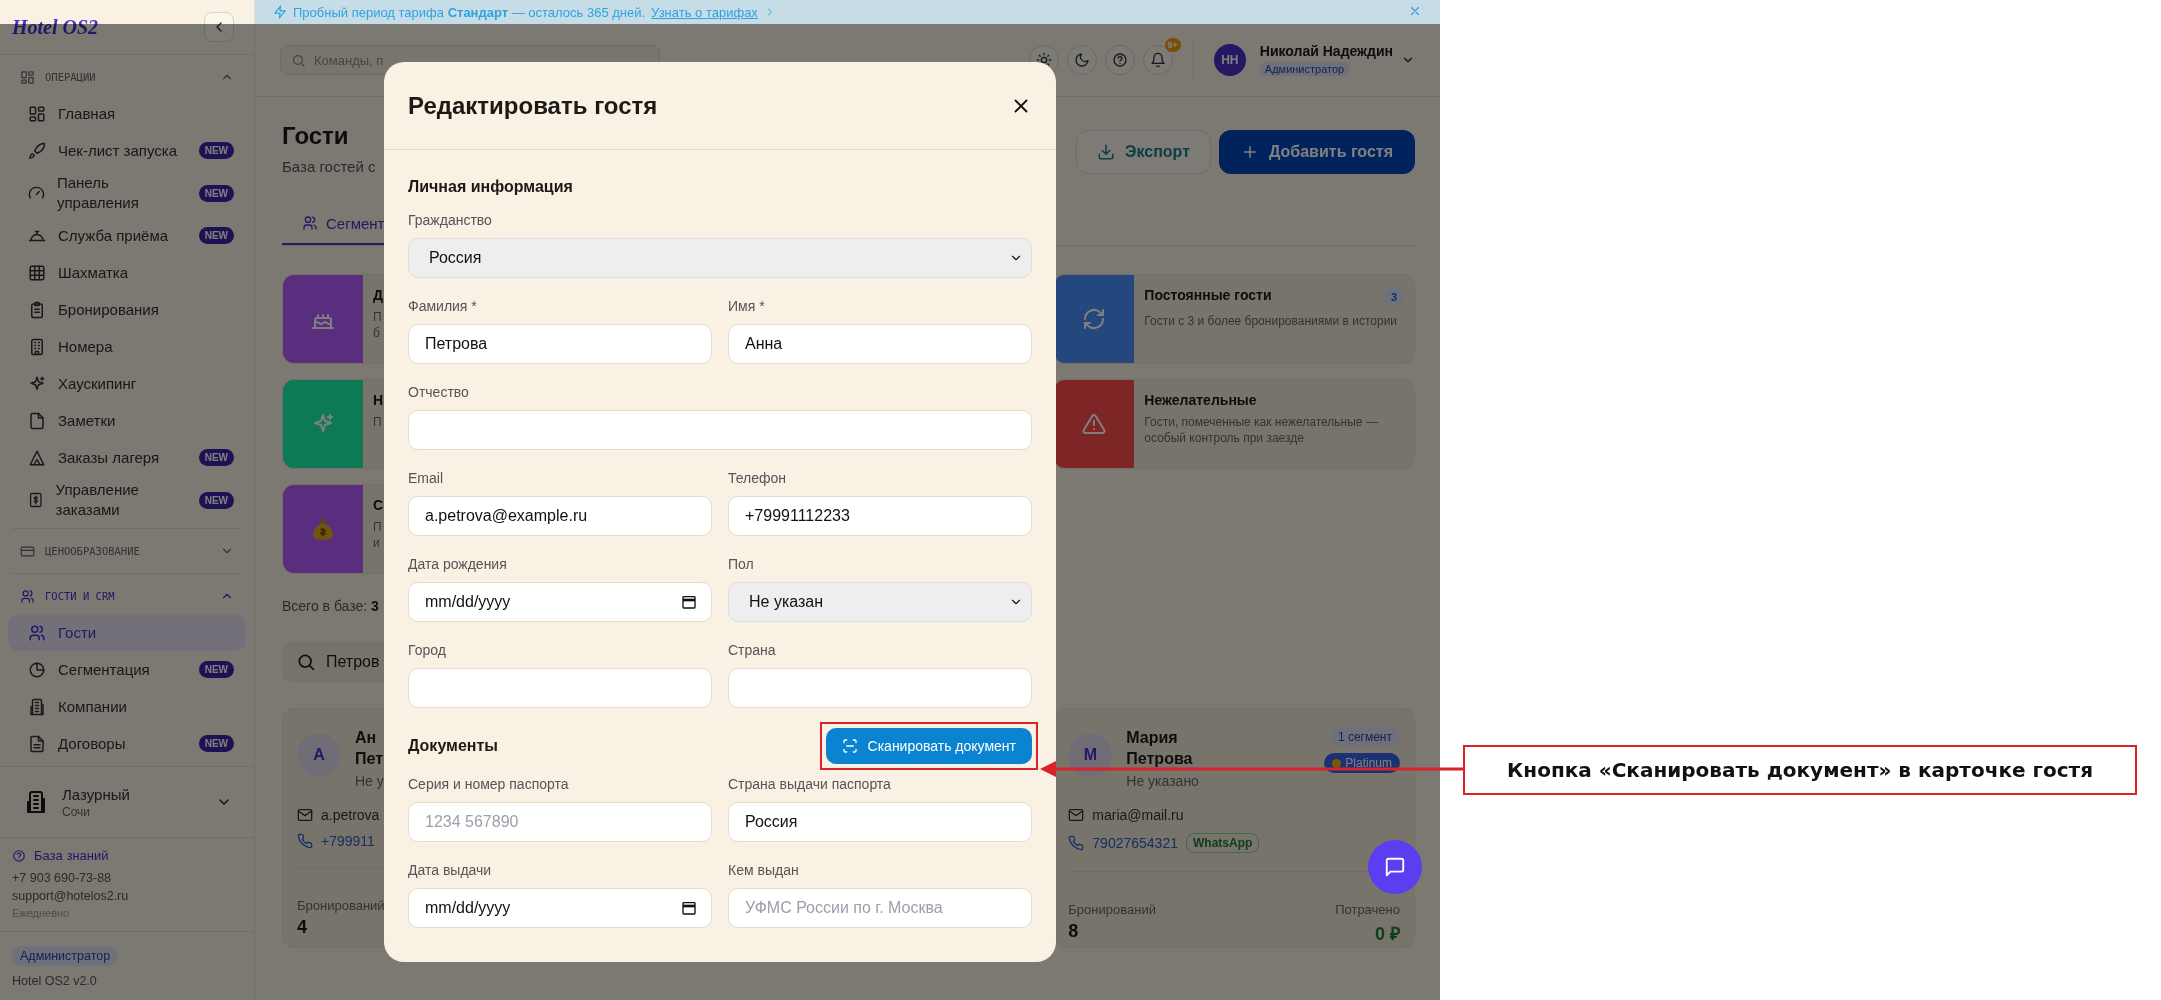 This screenshot has height=1000, width=2161. What do you see at coordinates (741, 564) in the screenshot?
I see `field-label: Пол` at bounding box center [741, 564].